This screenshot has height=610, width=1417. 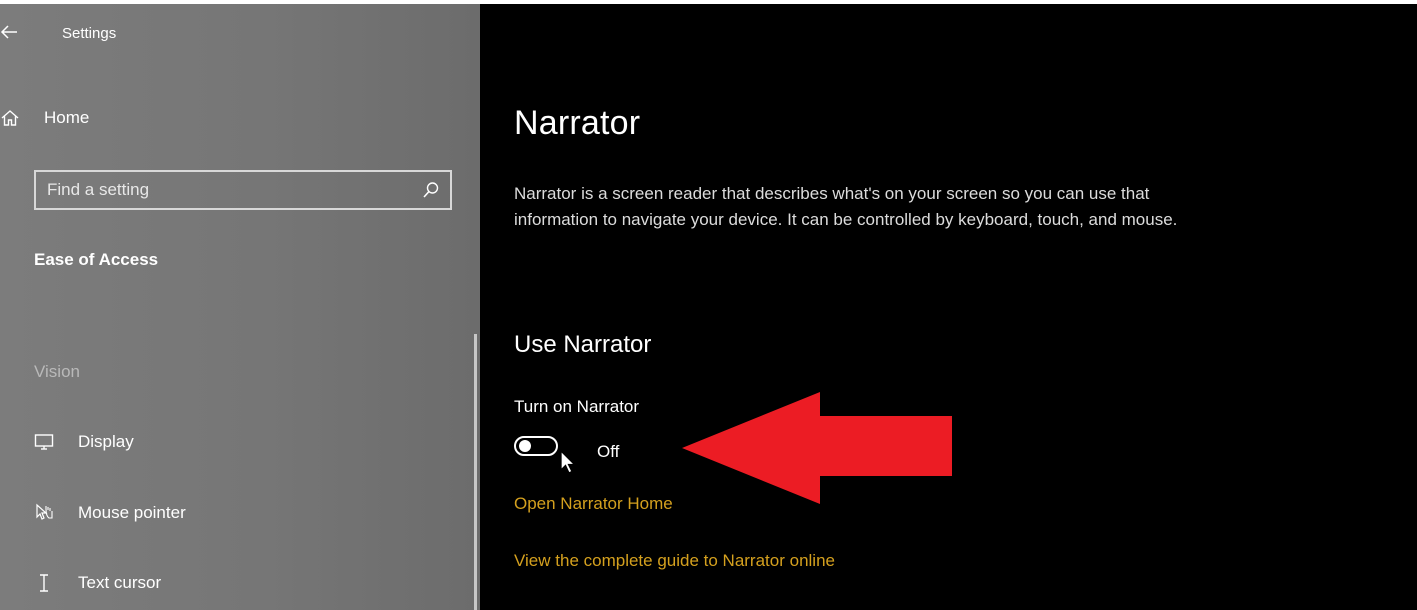 I want to click on mouse-cursor-icon, so click(x=569, y=463).